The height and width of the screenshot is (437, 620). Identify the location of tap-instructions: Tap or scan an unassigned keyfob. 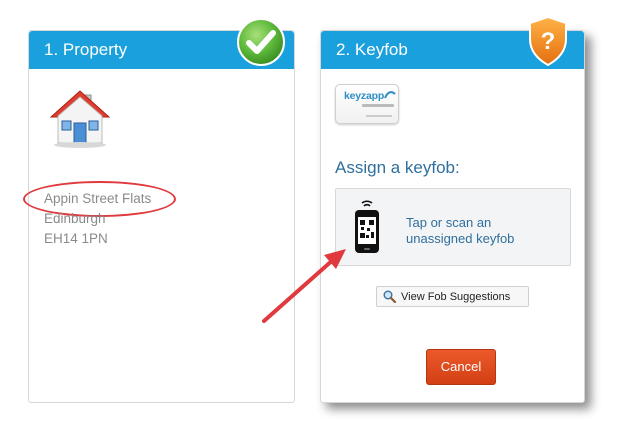
(460, 231).